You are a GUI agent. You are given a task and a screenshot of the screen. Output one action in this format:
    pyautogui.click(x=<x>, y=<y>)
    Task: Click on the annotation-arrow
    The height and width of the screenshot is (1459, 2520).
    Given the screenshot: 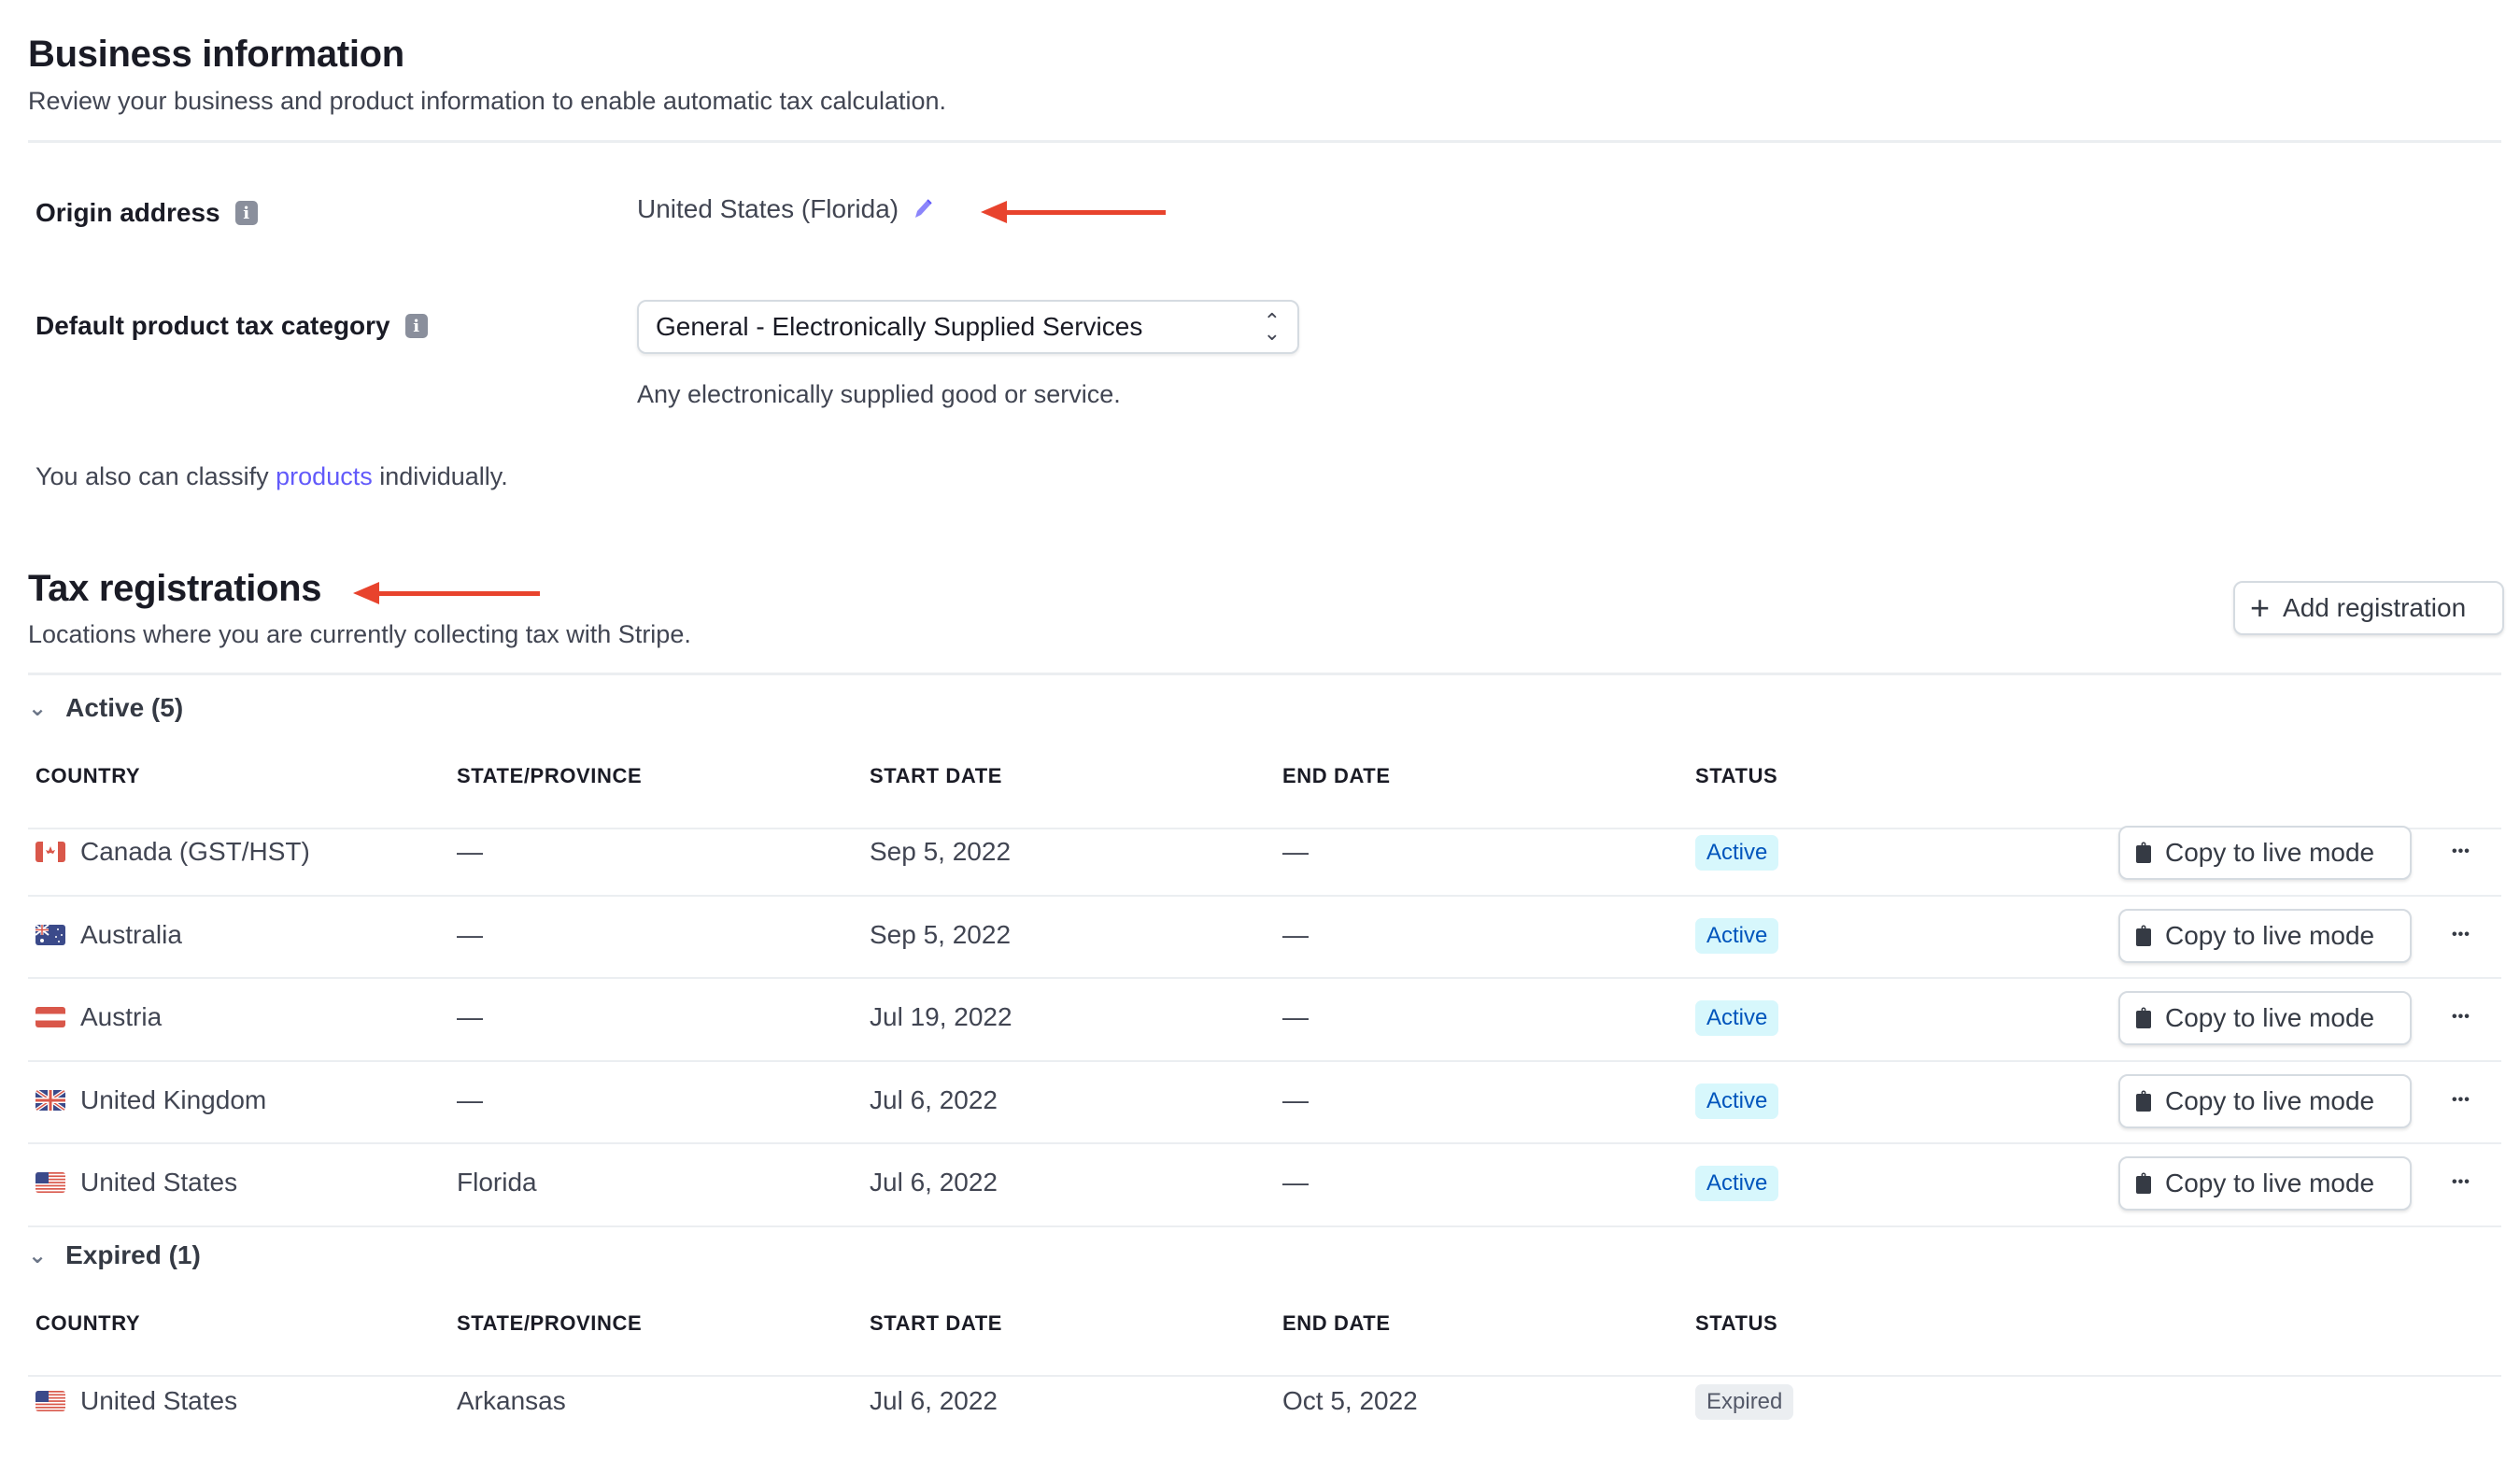 What is the action you would take?
    pyautogui.click(x=1073, y=212)
    